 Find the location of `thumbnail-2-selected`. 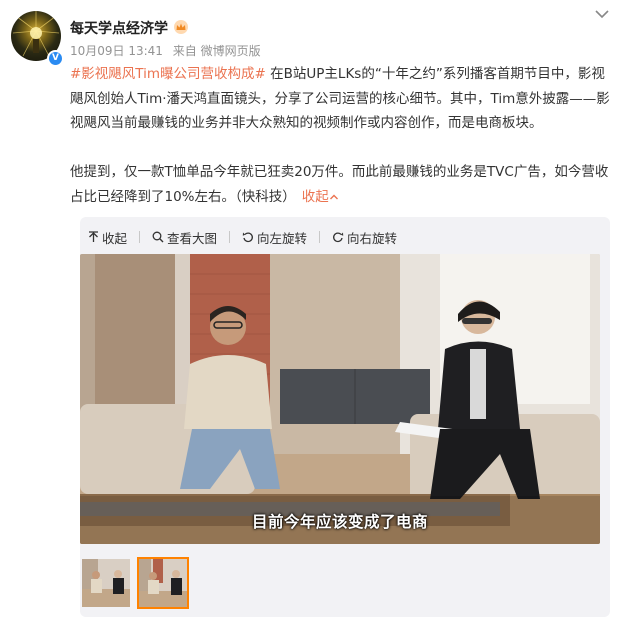

thumbnail-2-selected is located at coordinates (163, 583).